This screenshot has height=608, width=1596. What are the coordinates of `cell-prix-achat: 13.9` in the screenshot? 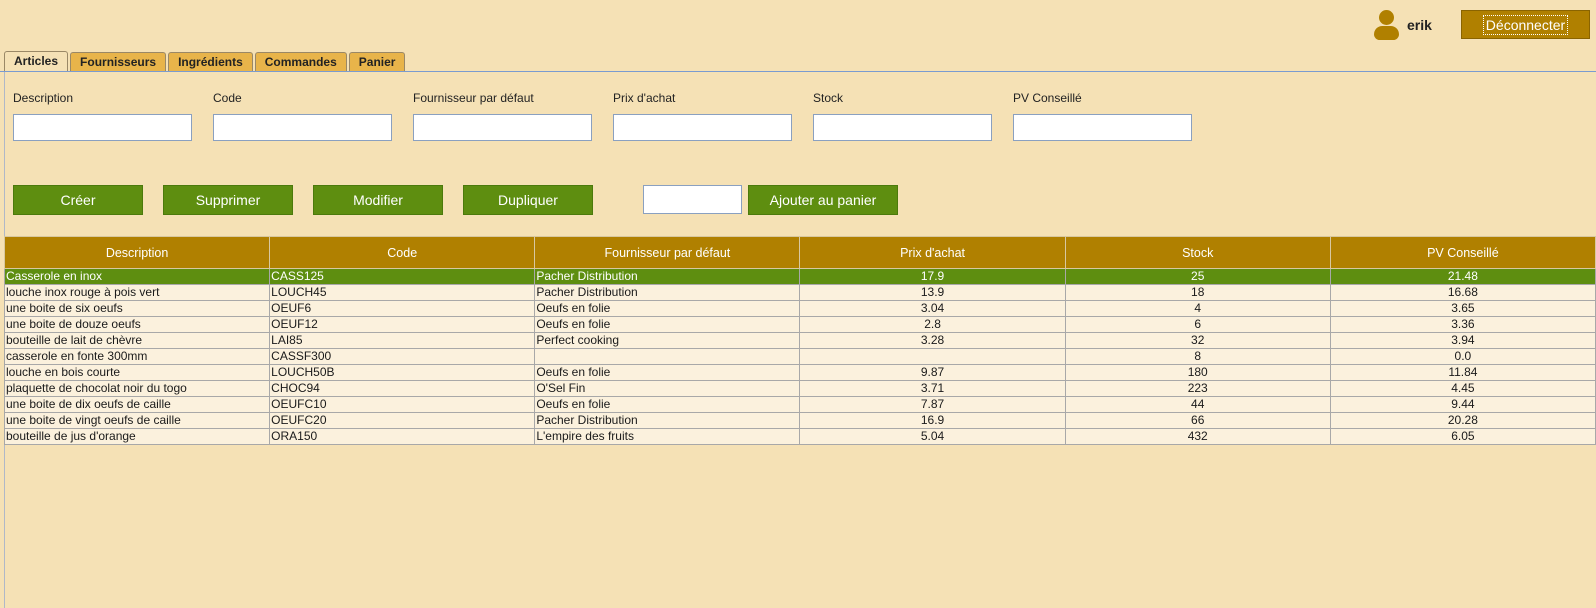 It's located at (932, 292).